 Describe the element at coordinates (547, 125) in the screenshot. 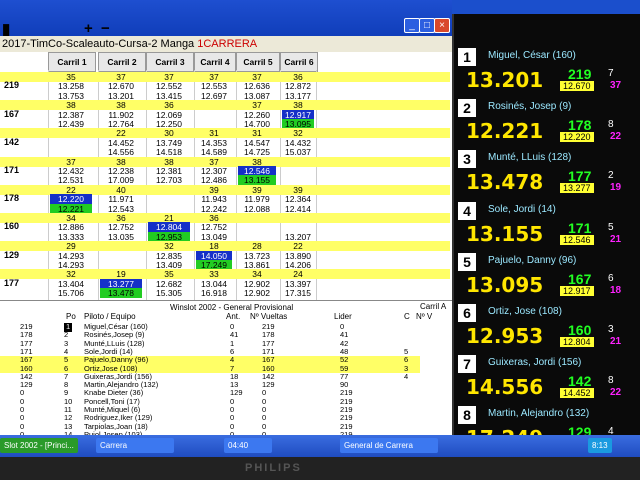

I see `leaderboard-entry: 2 Rosinés, Josep (9) 12.221 178 12.220 8 22` at that location.